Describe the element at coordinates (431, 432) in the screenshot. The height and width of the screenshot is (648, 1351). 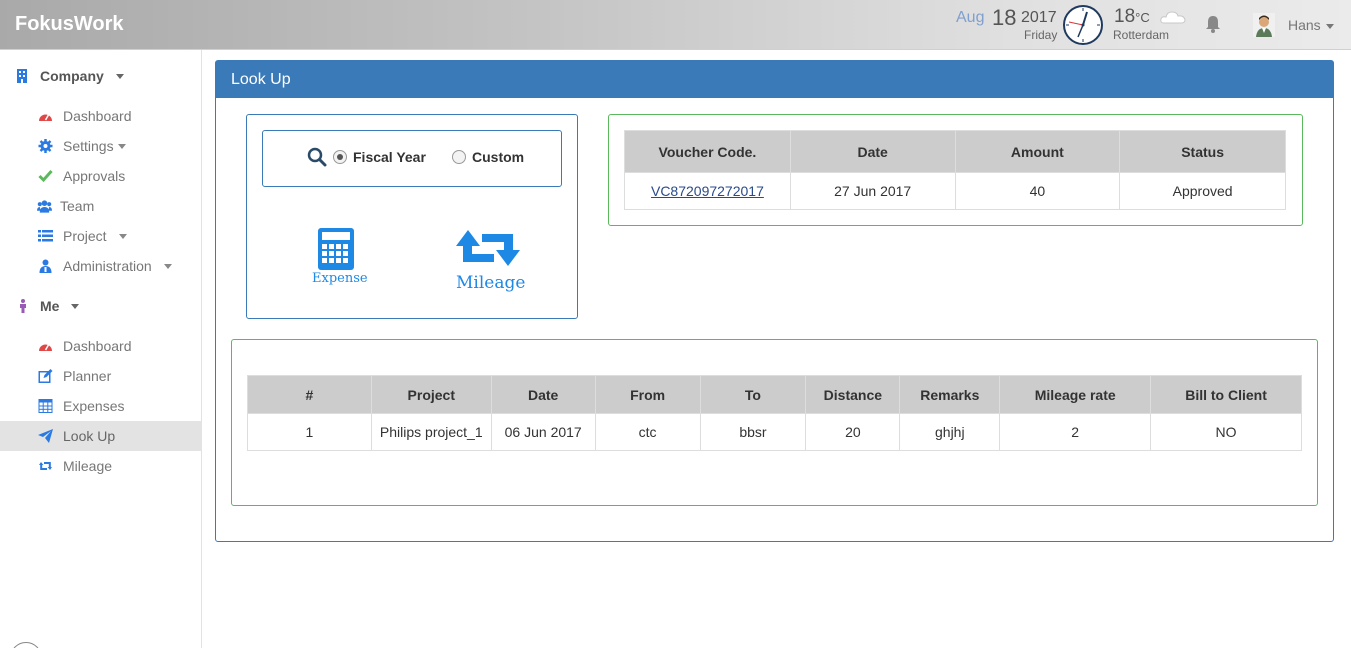
I see `table-cell: Philips project_1` at that location.